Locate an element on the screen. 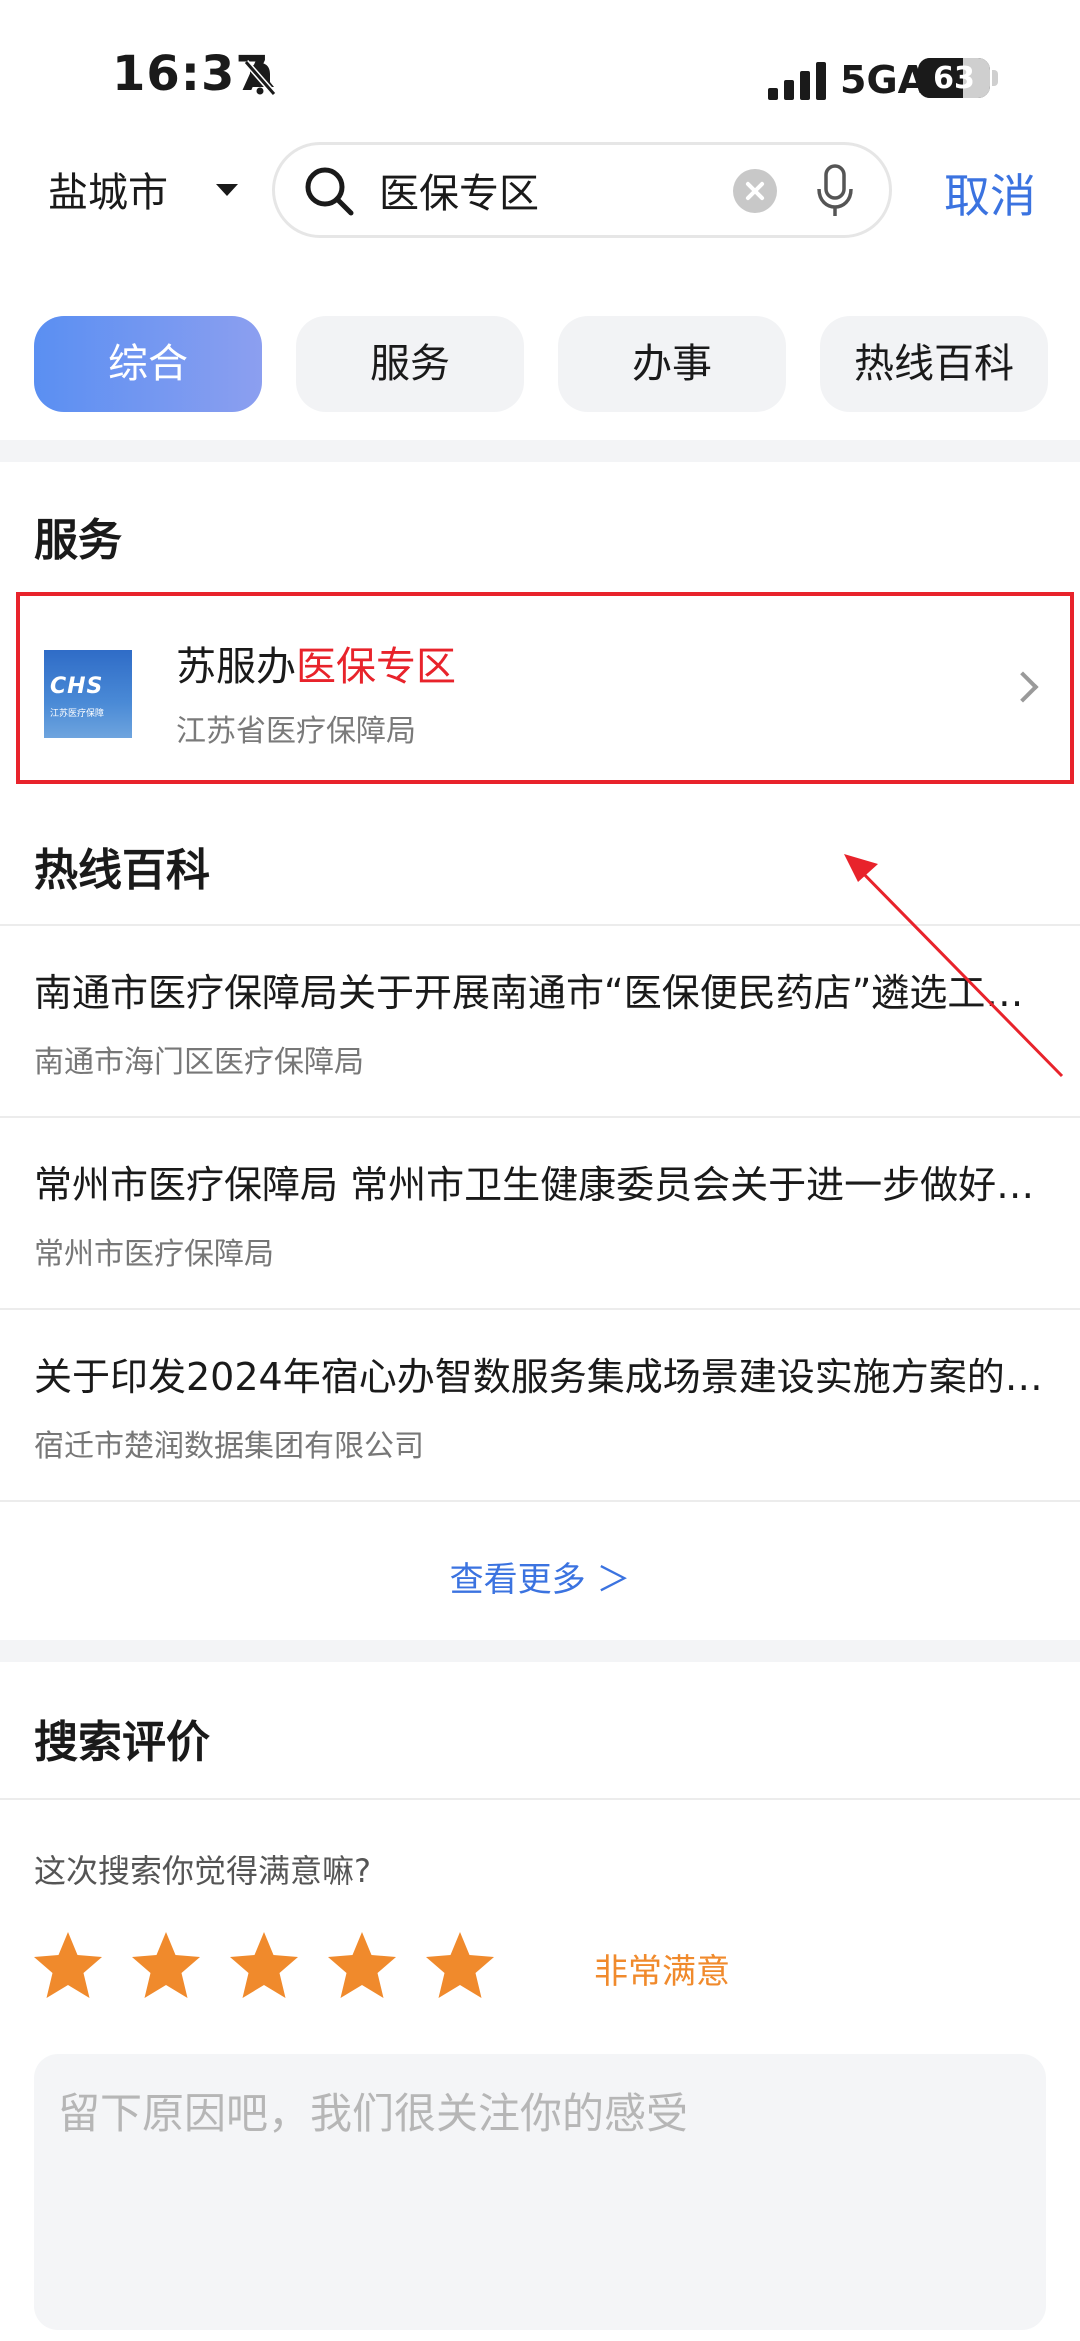 The height and width of the screenshot is (2341, 1080). service-name: 苏服办医保专区 is located at coordinates (316, 663).